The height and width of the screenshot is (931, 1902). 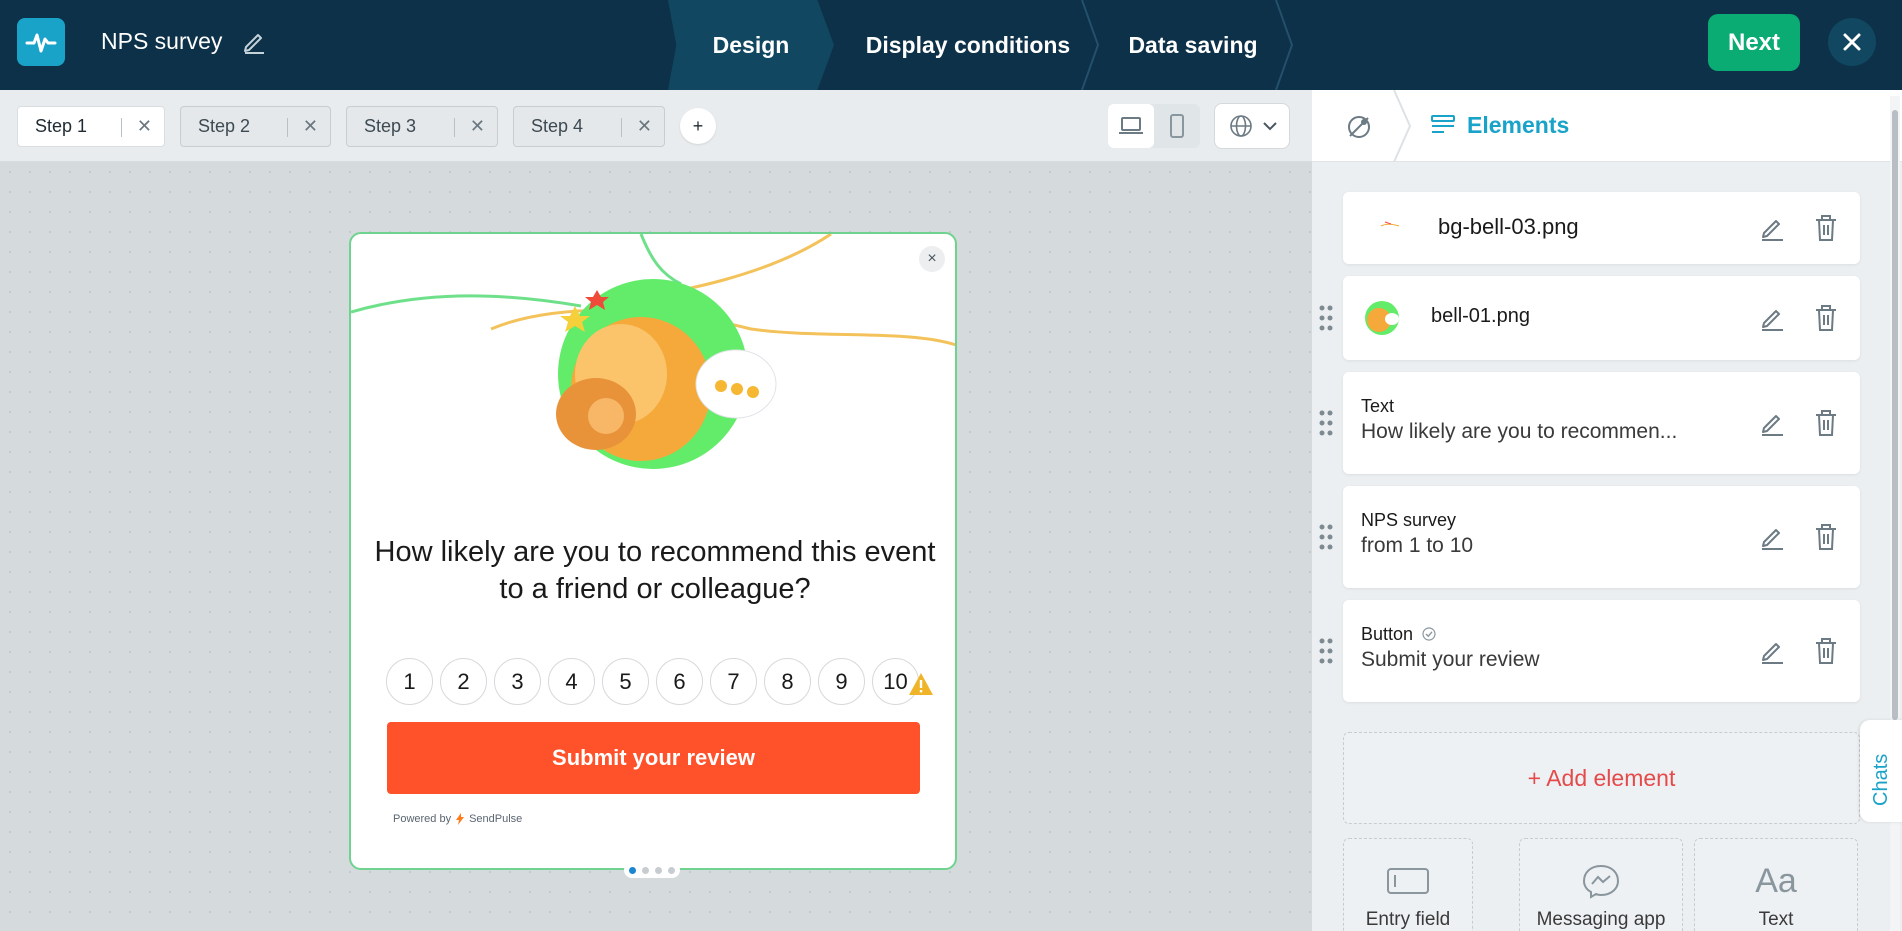 What do you see at coordinates (1429, 634) in the screenshot?
I see `checkbox-icon` at bounding box center [1429, 634].